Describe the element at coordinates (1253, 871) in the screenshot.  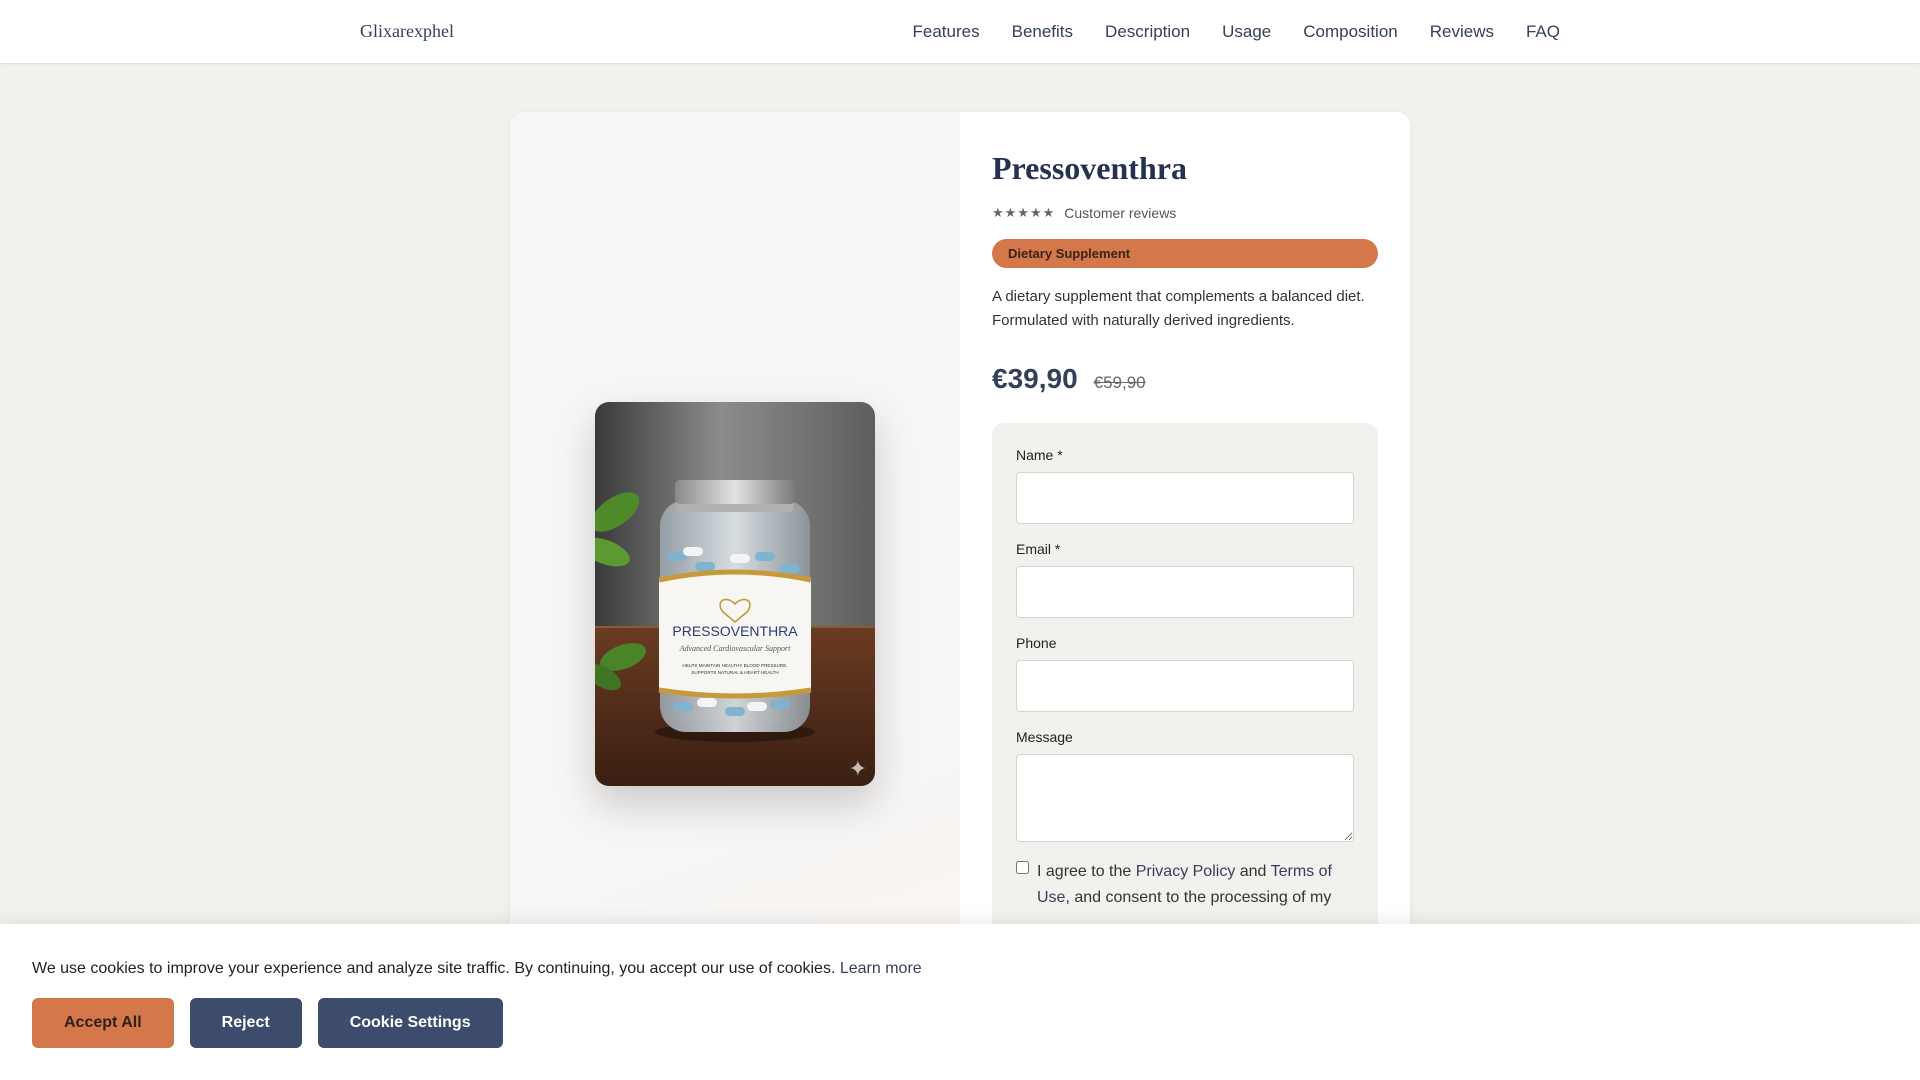
I see `consent-and: and` at that location.